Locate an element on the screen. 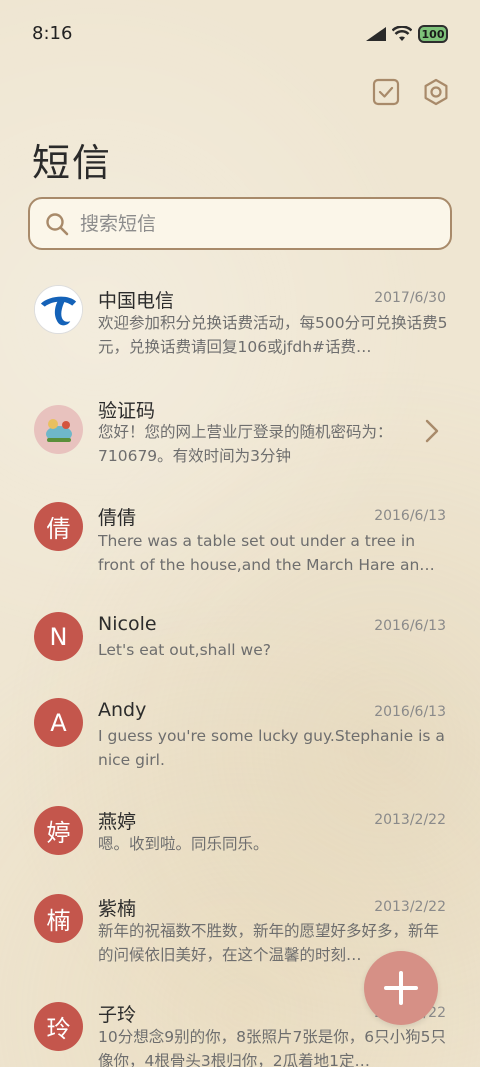 This screenshot has height=1067, width=480. status-time: 8:16 is located at coordinates (52, 33).